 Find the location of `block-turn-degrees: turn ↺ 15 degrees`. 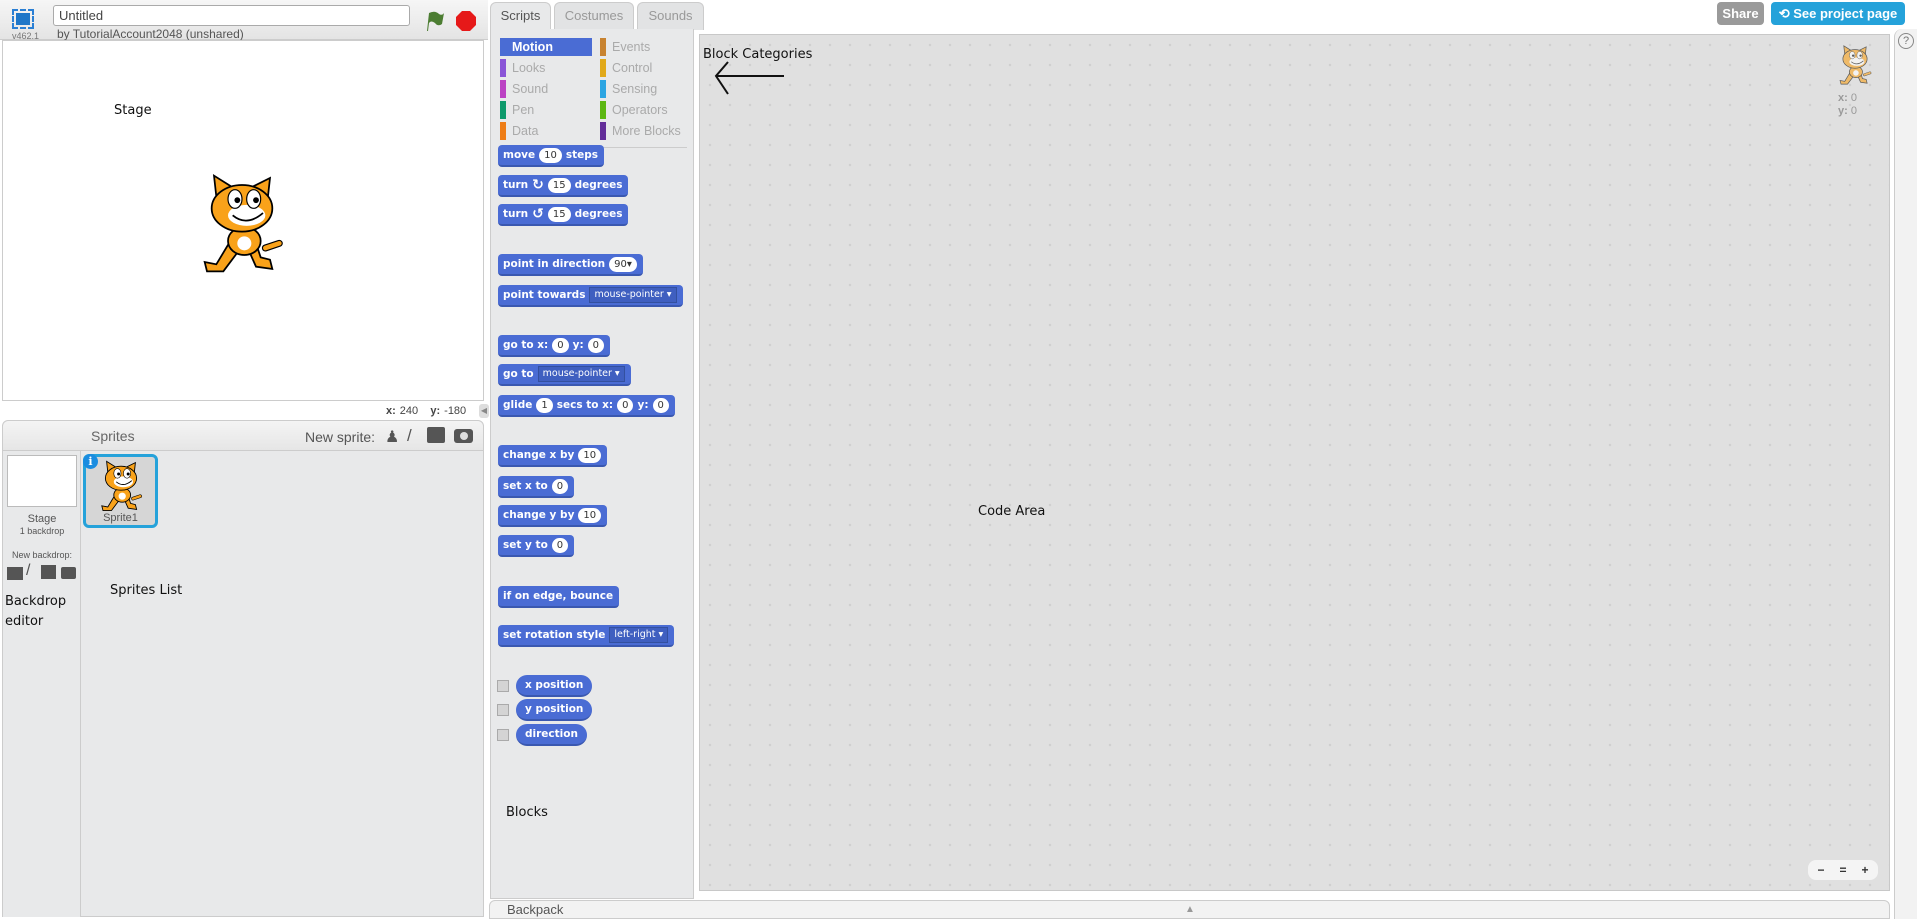

block-turn-degrees: turn ↺ 15 degrees is located at coordinates (563, 215).